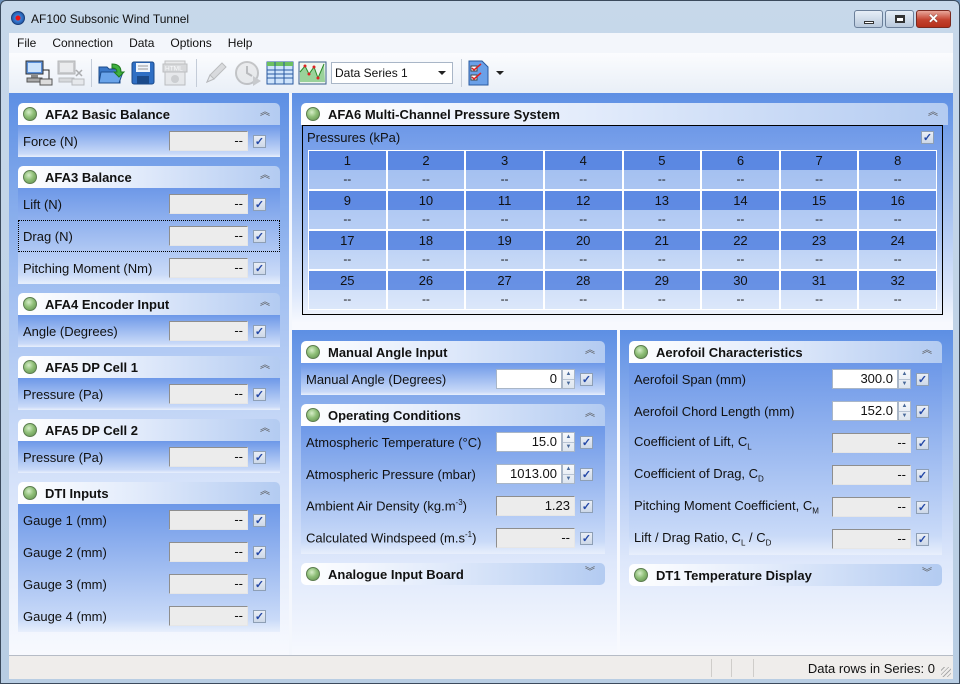 The width and height of the screenshot is (960, 684). I want to click on atm-pressure-spinner: ▲ ▼, so click(568, 474).